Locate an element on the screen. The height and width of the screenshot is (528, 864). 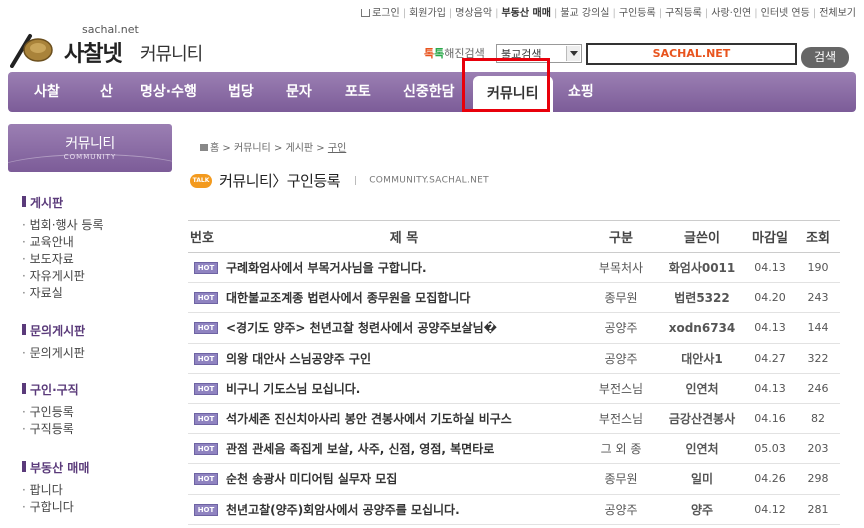
cell-views: 190 is located at coordinates (818, 268).